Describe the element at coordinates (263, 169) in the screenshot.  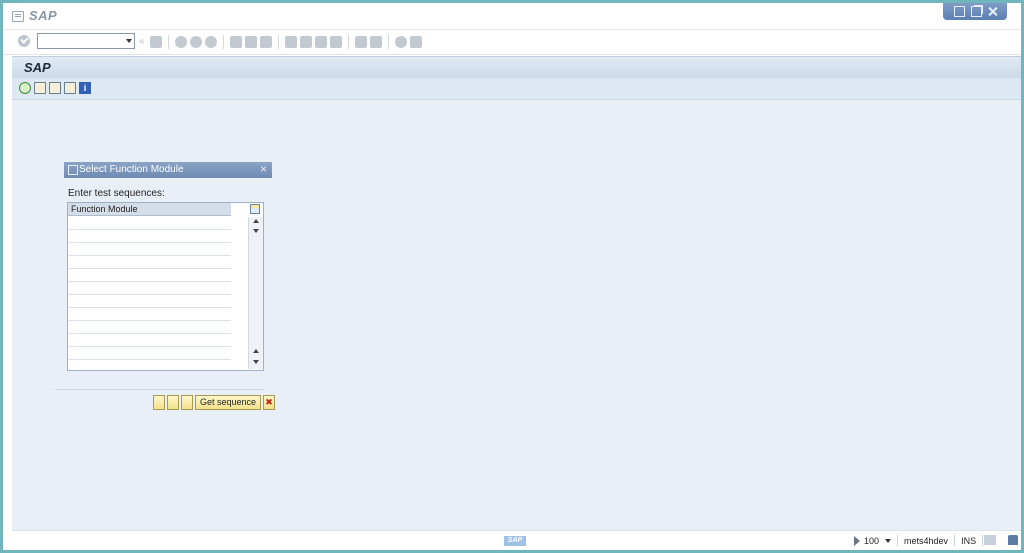
I see `close-icon: ×` at that location.